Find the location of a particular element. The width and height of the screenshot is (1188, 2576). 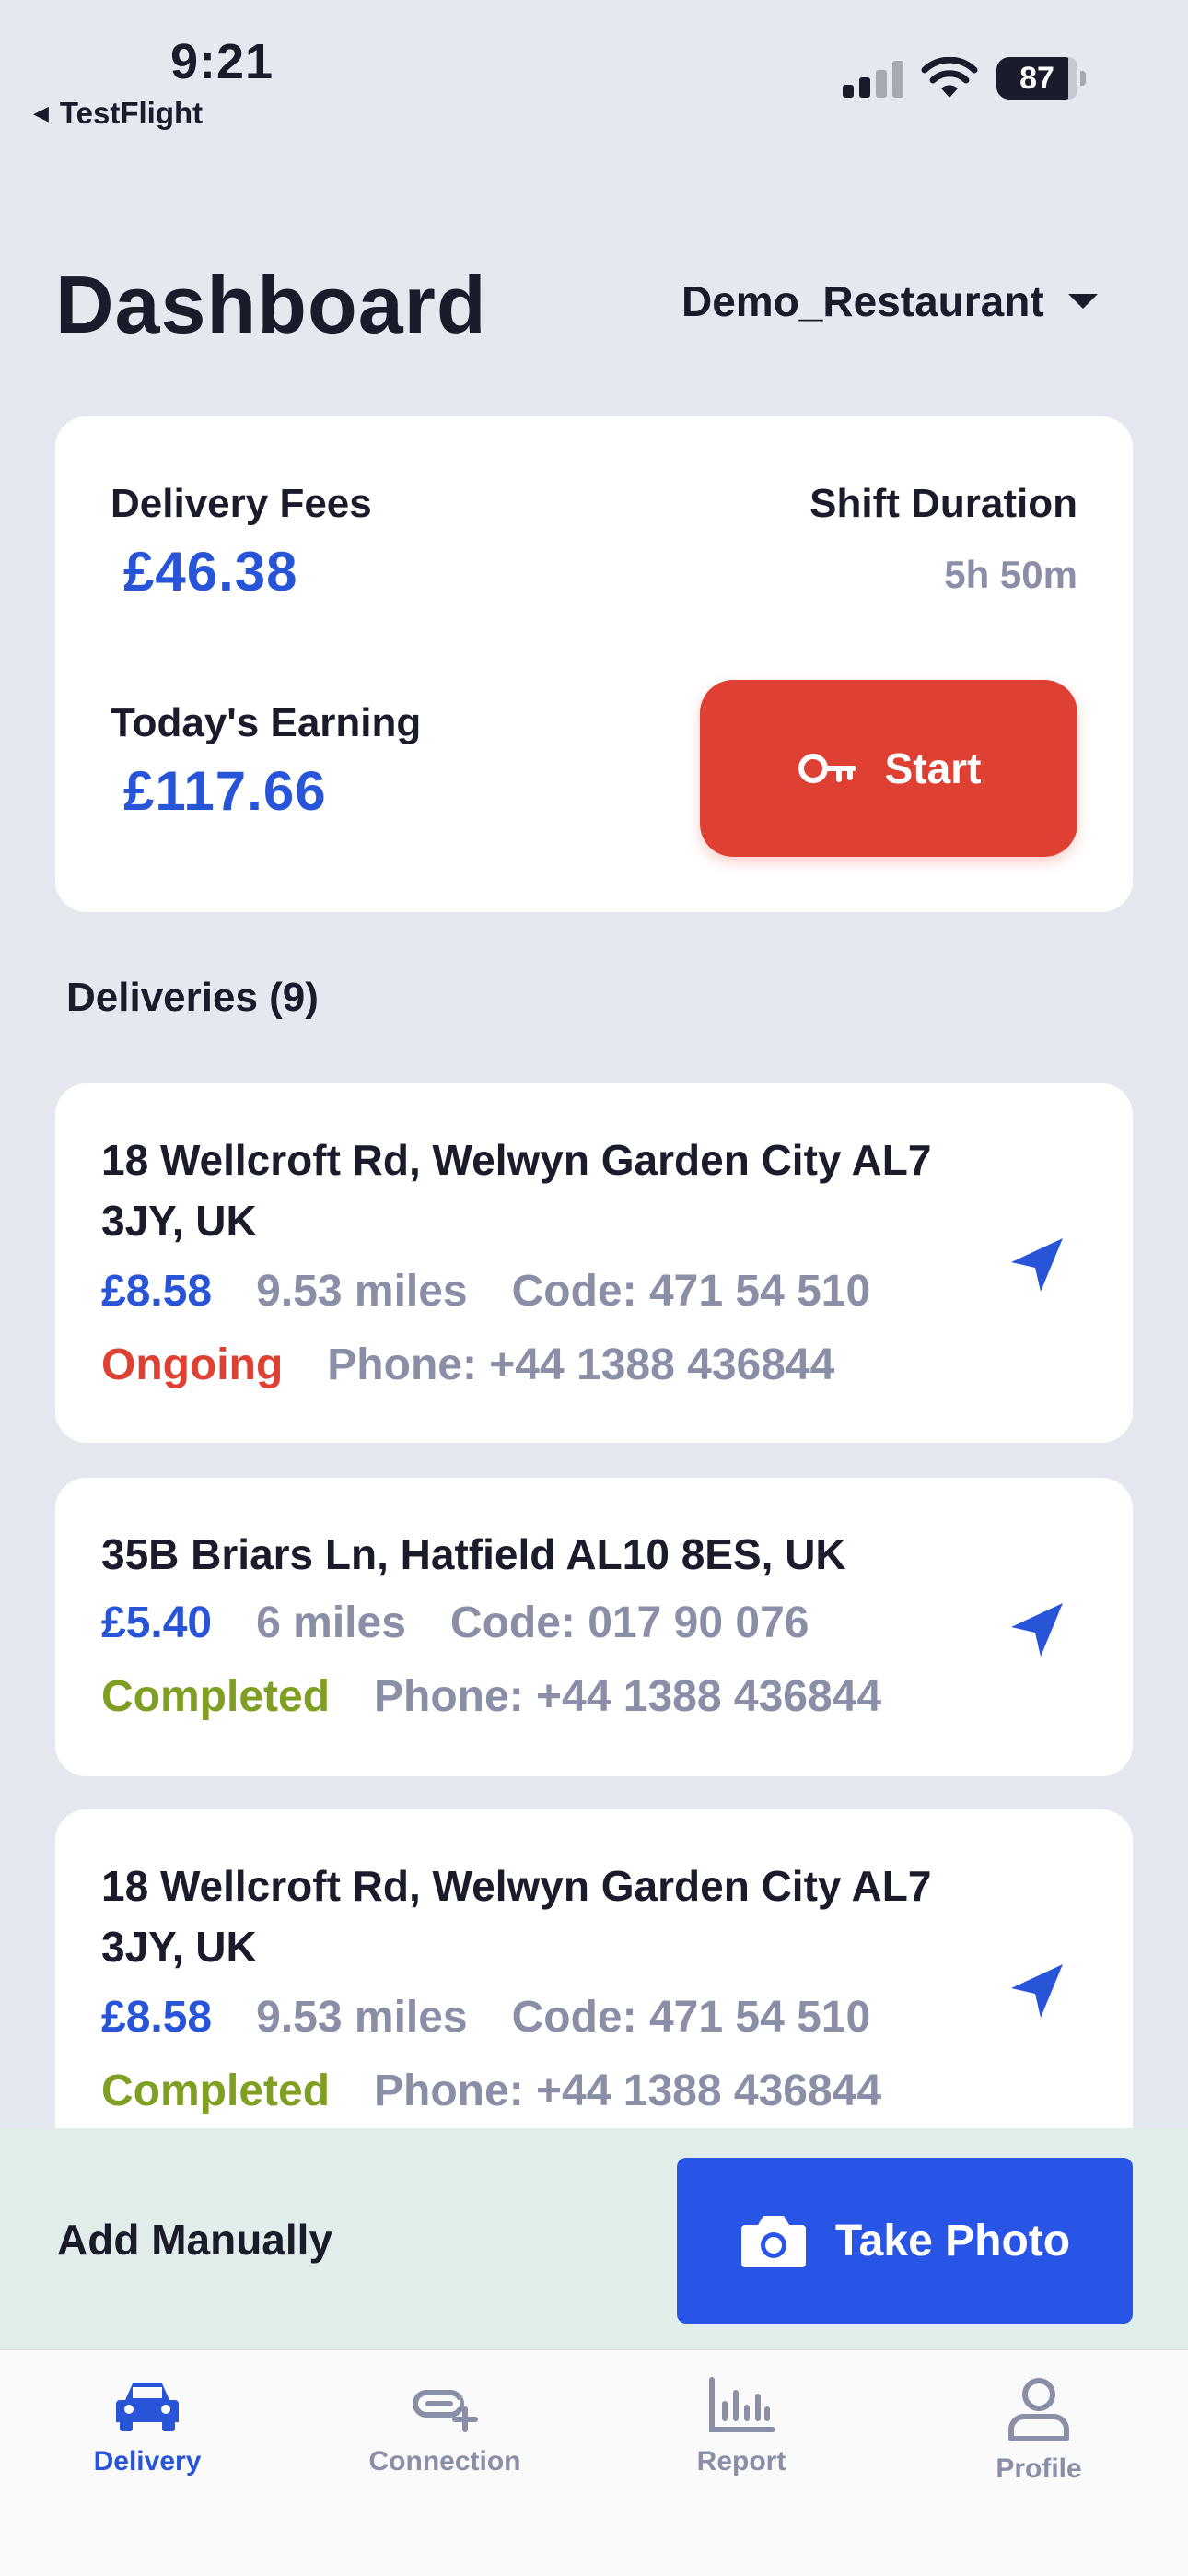

tab-delivery: Delivery is located at coordinates (147, 2426).